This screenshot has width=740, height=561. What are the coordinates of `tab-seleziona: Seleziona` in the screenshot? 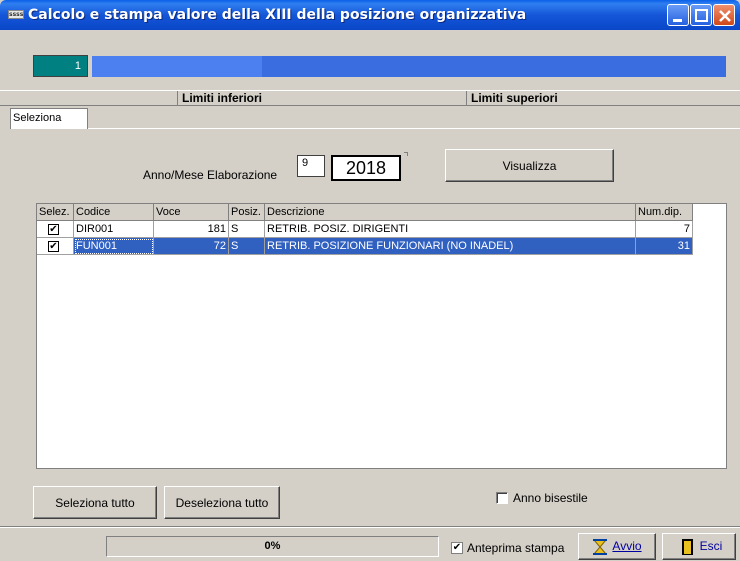 It's located at (49, 118).